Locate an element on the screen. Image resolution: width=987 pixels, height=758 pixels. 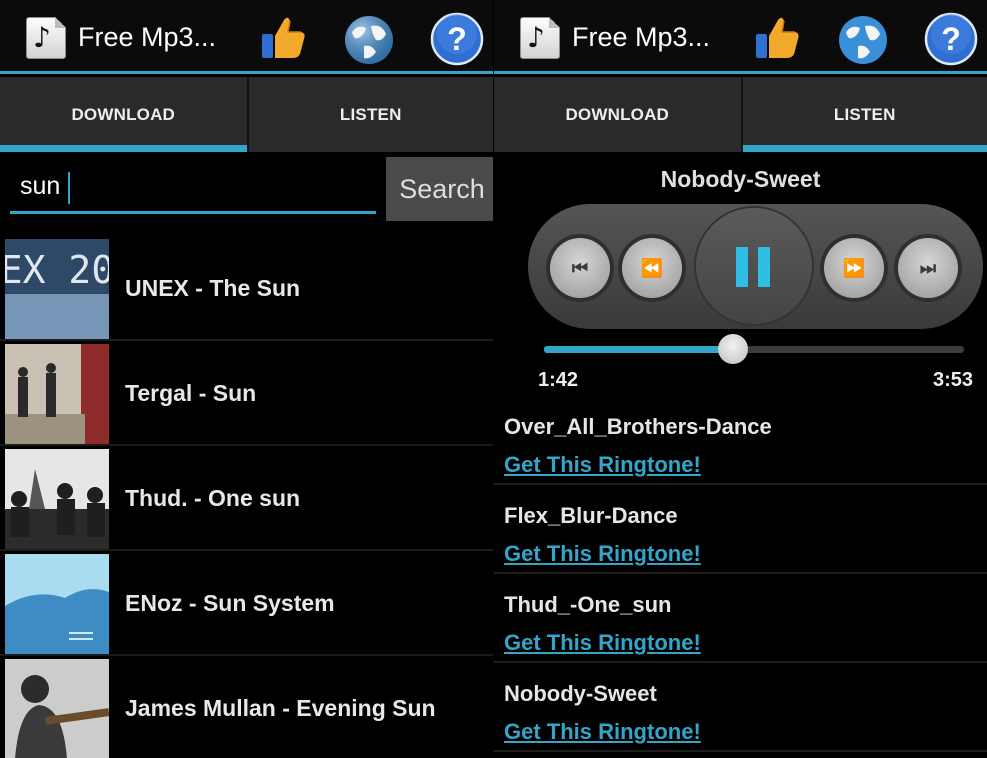
album-art-thud is located at coordinates (57, 499).